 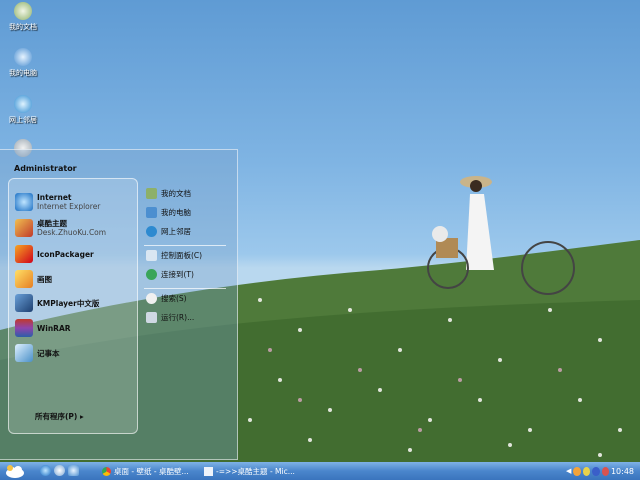 What do you see at coordinates (151, 255) in the screenshot?
I see `control-panel-icon` at bounding box center [151, 255].